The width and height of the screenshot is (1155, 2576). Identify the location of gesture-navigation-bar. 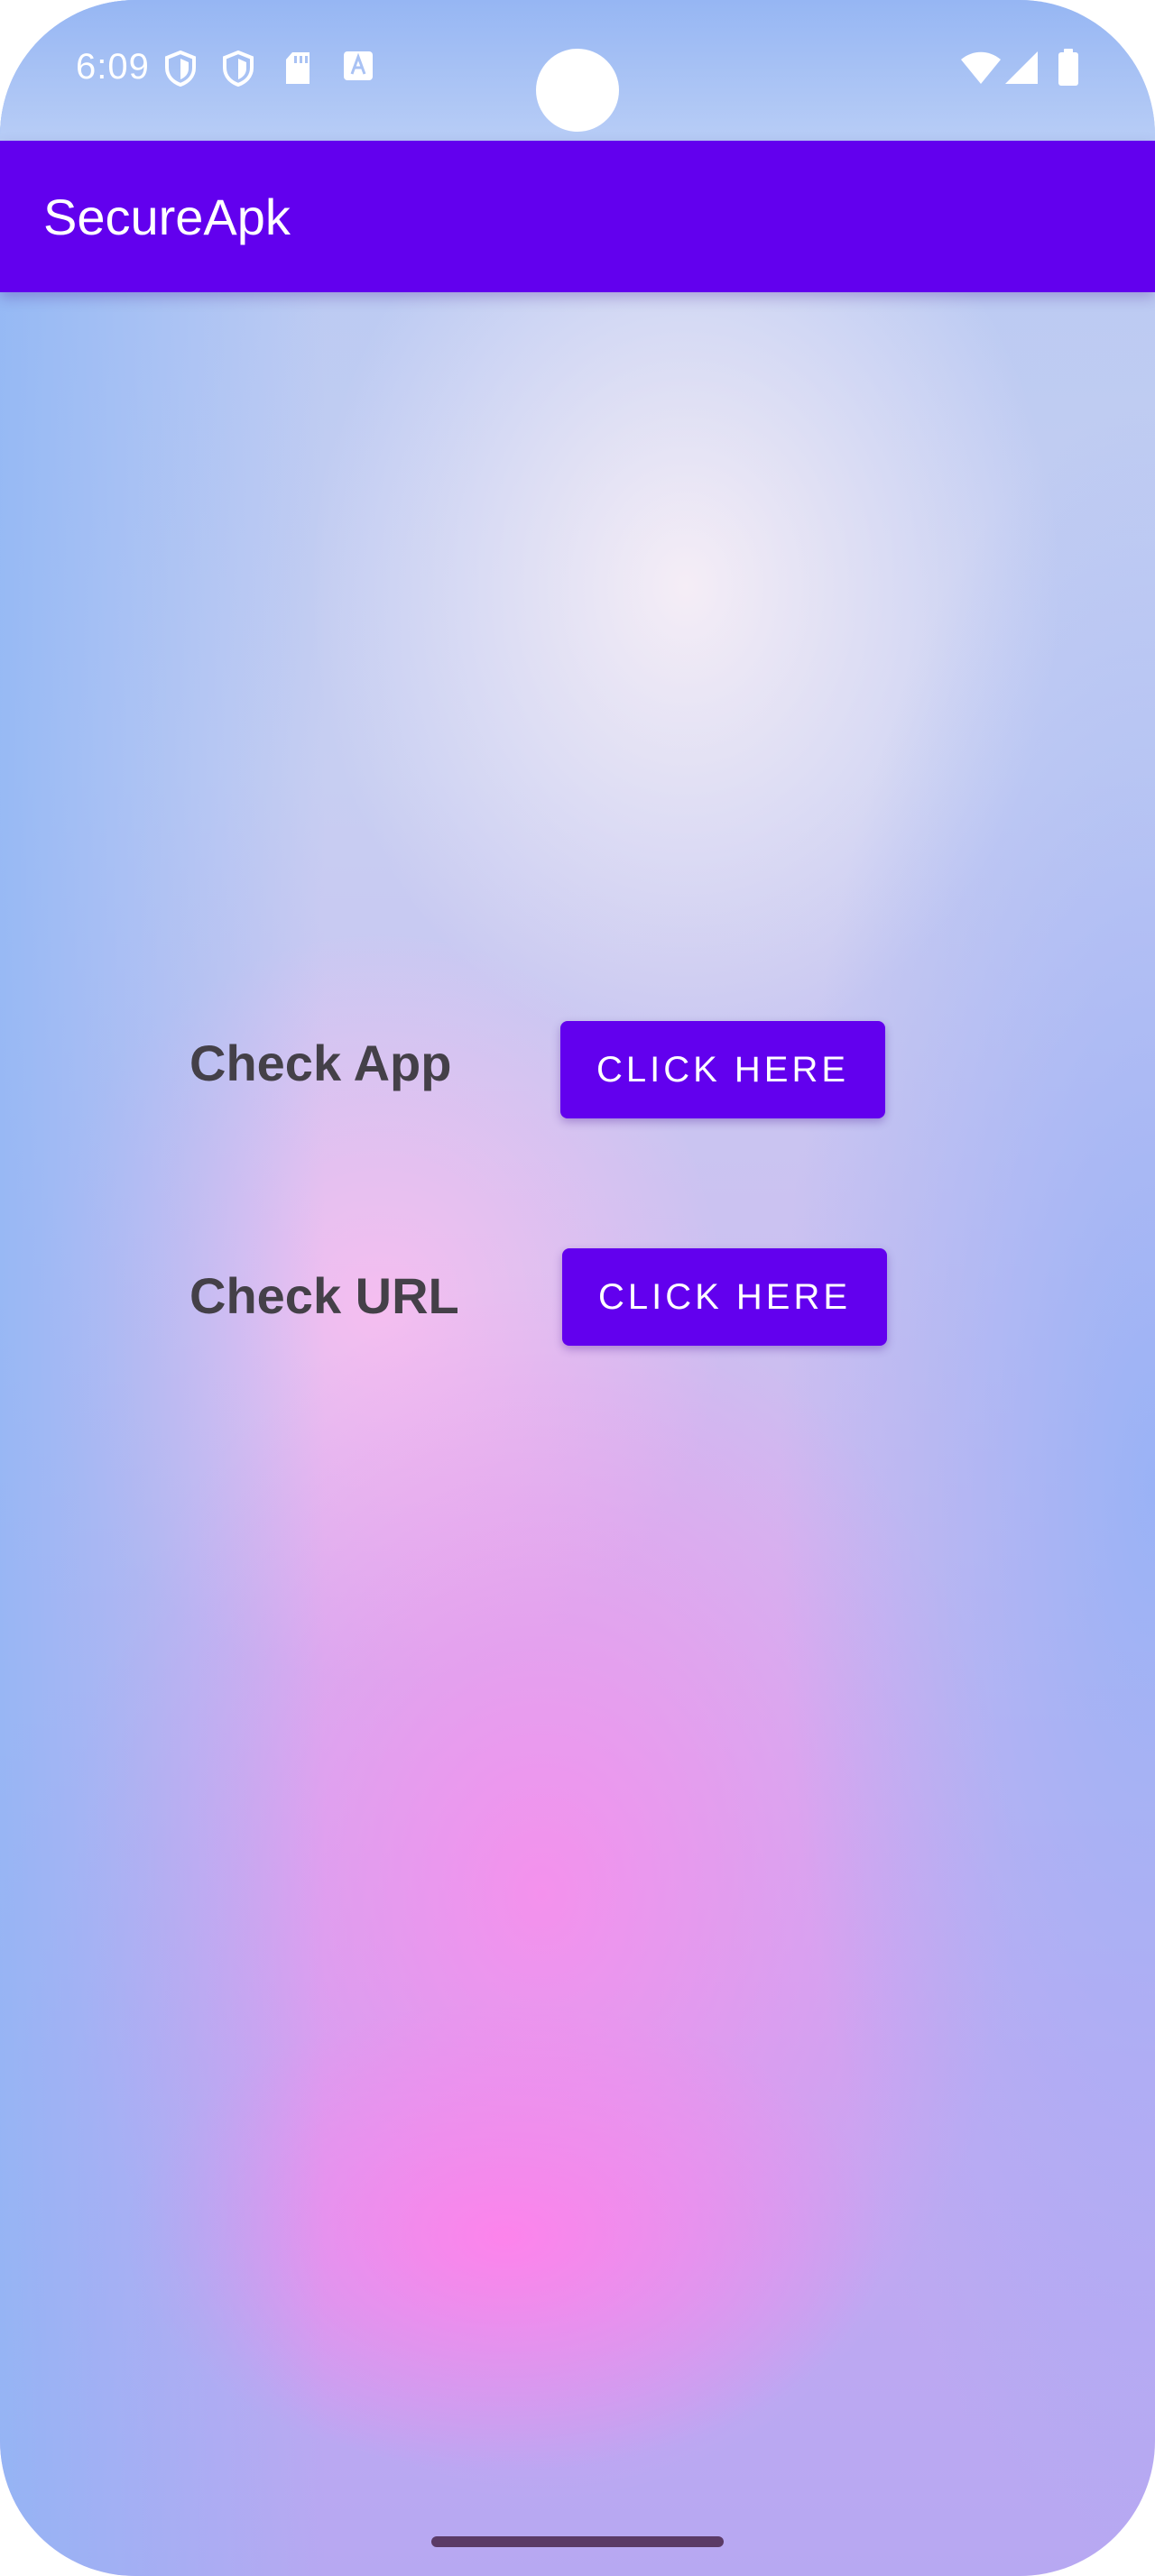
(577, 2541).